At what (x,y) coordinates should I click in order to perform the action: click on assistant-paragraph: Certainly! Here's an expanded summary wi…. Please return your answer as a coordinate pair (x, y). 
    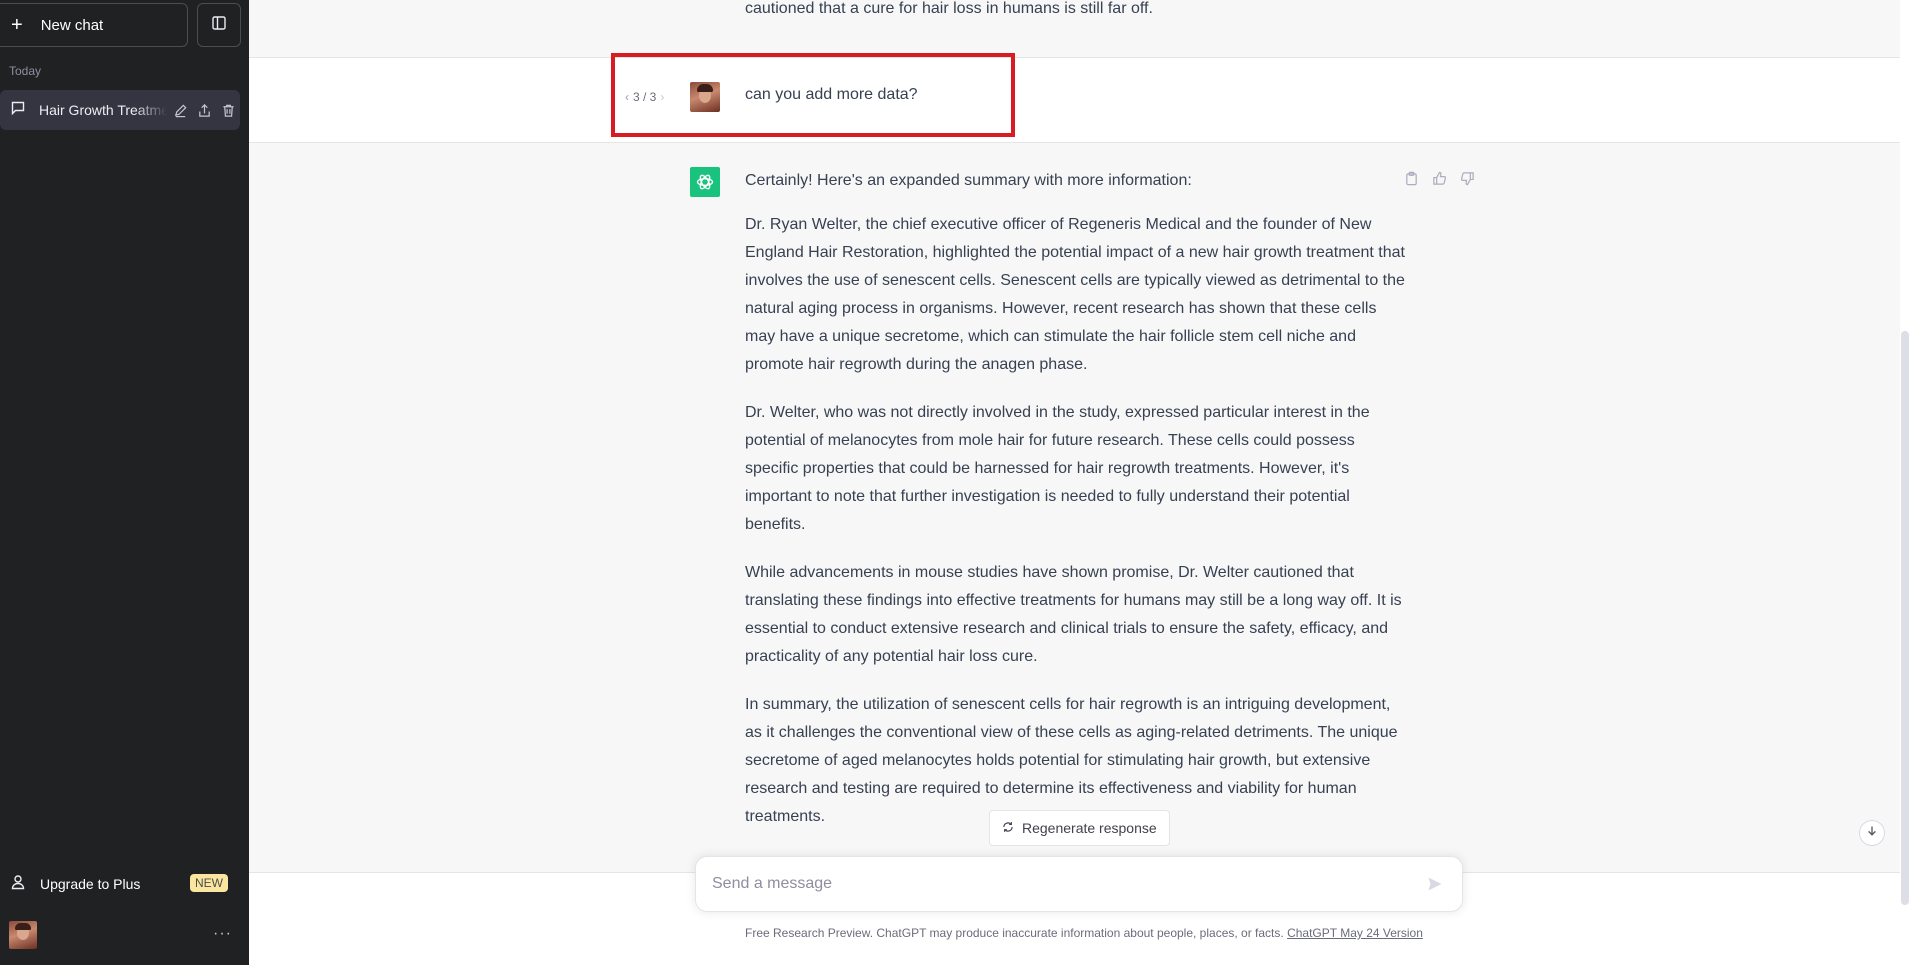
    Looking at the image, I should click on (968, 180).